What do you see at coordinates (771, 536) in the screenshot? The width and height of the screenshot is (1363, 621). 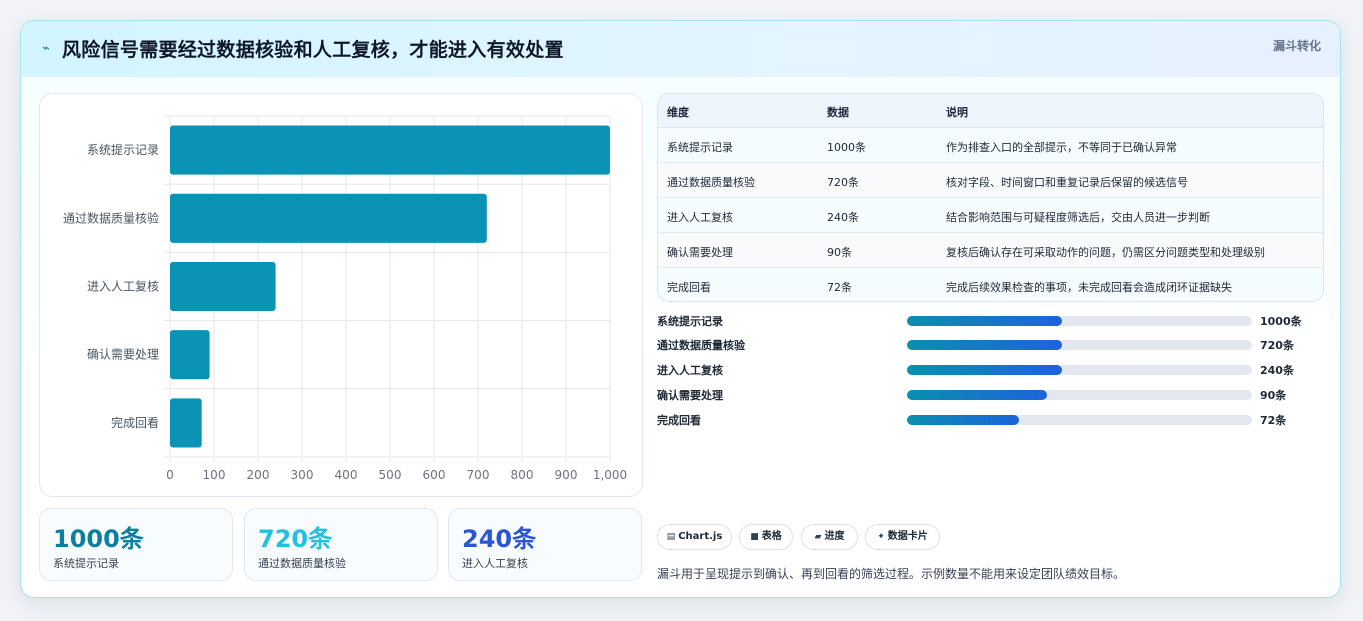 I see `pill-label: 表格` at bounding box center [771, 536].